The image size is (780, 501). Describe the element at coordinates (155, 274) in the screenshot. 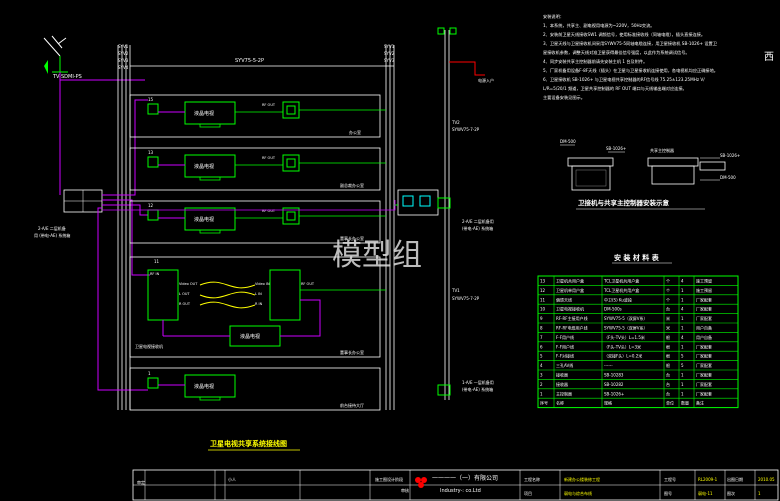

I see `rf-in-label: RF IN` at that location.